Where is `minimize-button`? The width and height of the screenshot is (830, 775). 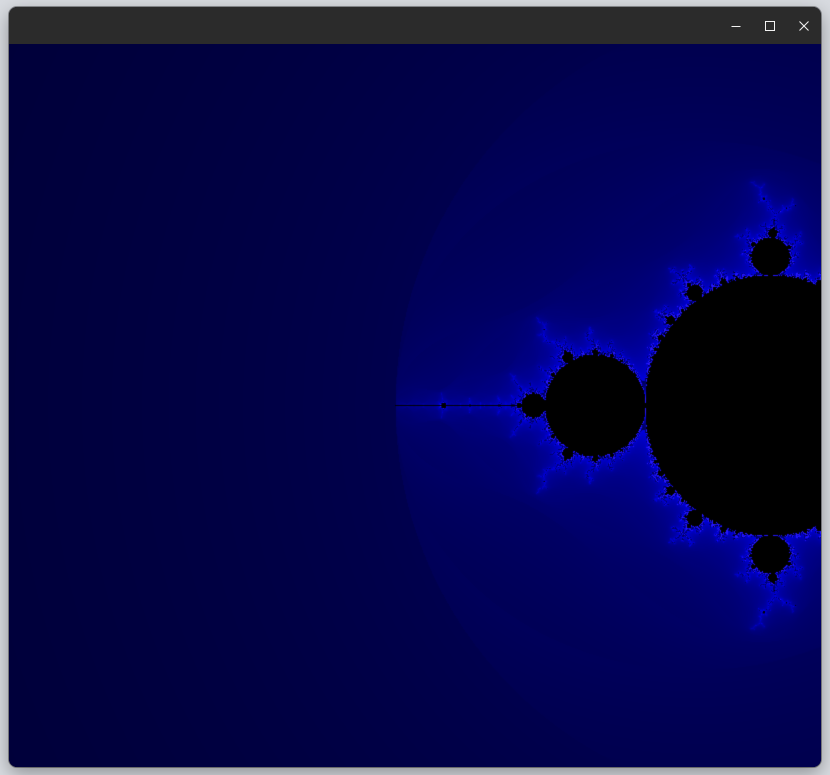 minimize-button is located at coordinates (736, 25).